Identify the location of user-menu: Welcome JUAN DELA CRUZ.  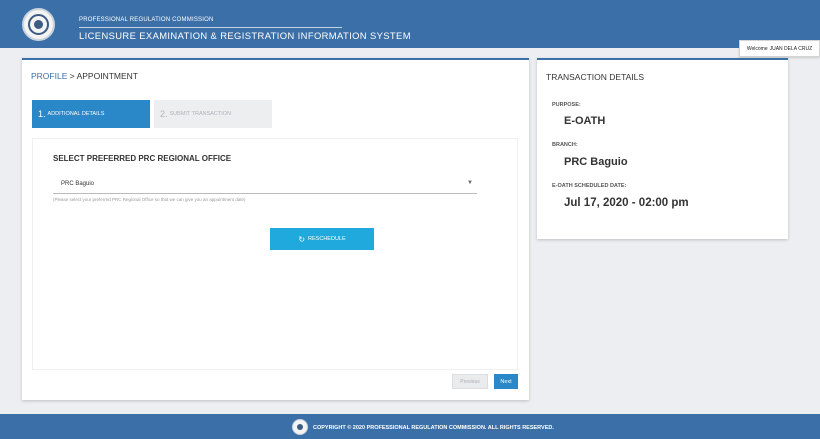
(779, 48).